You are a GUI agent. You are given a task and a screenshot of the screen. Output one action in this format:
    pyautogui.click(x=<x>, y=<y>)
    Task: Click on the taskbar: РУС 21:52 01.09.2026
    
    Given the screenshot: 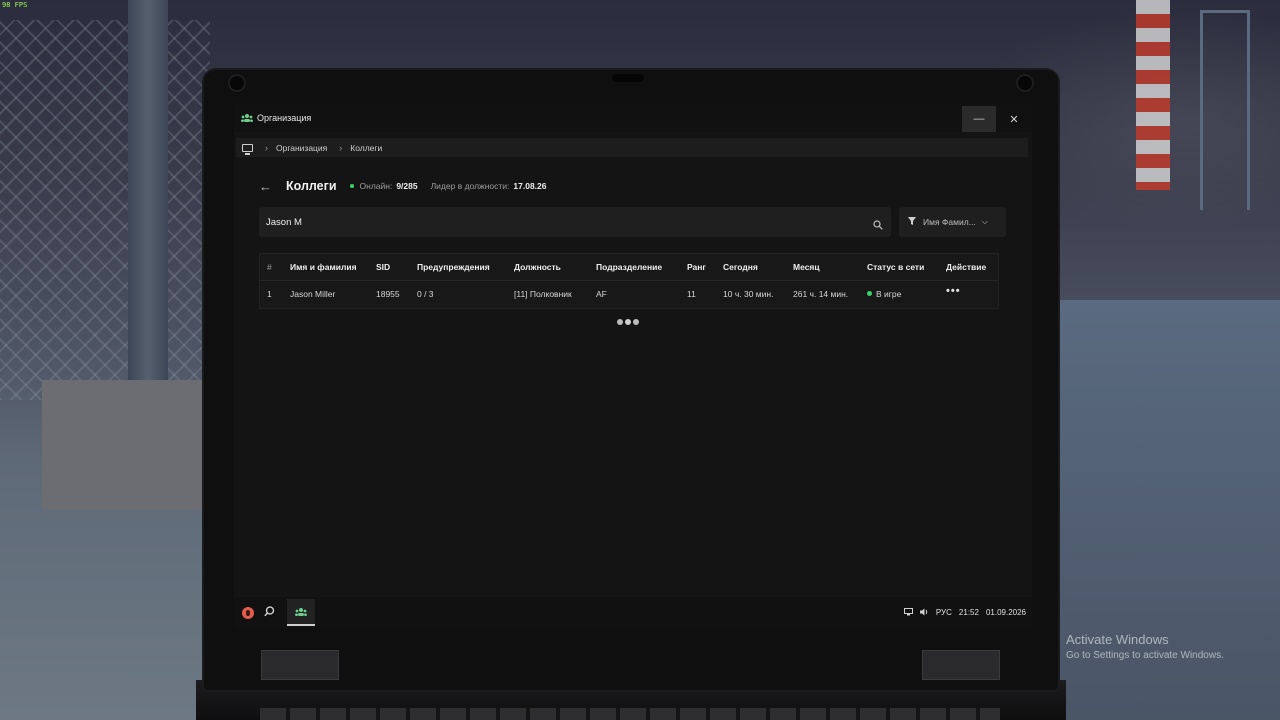 What is the action you would take?
    pyautogui.click(x=633, y=612)
    